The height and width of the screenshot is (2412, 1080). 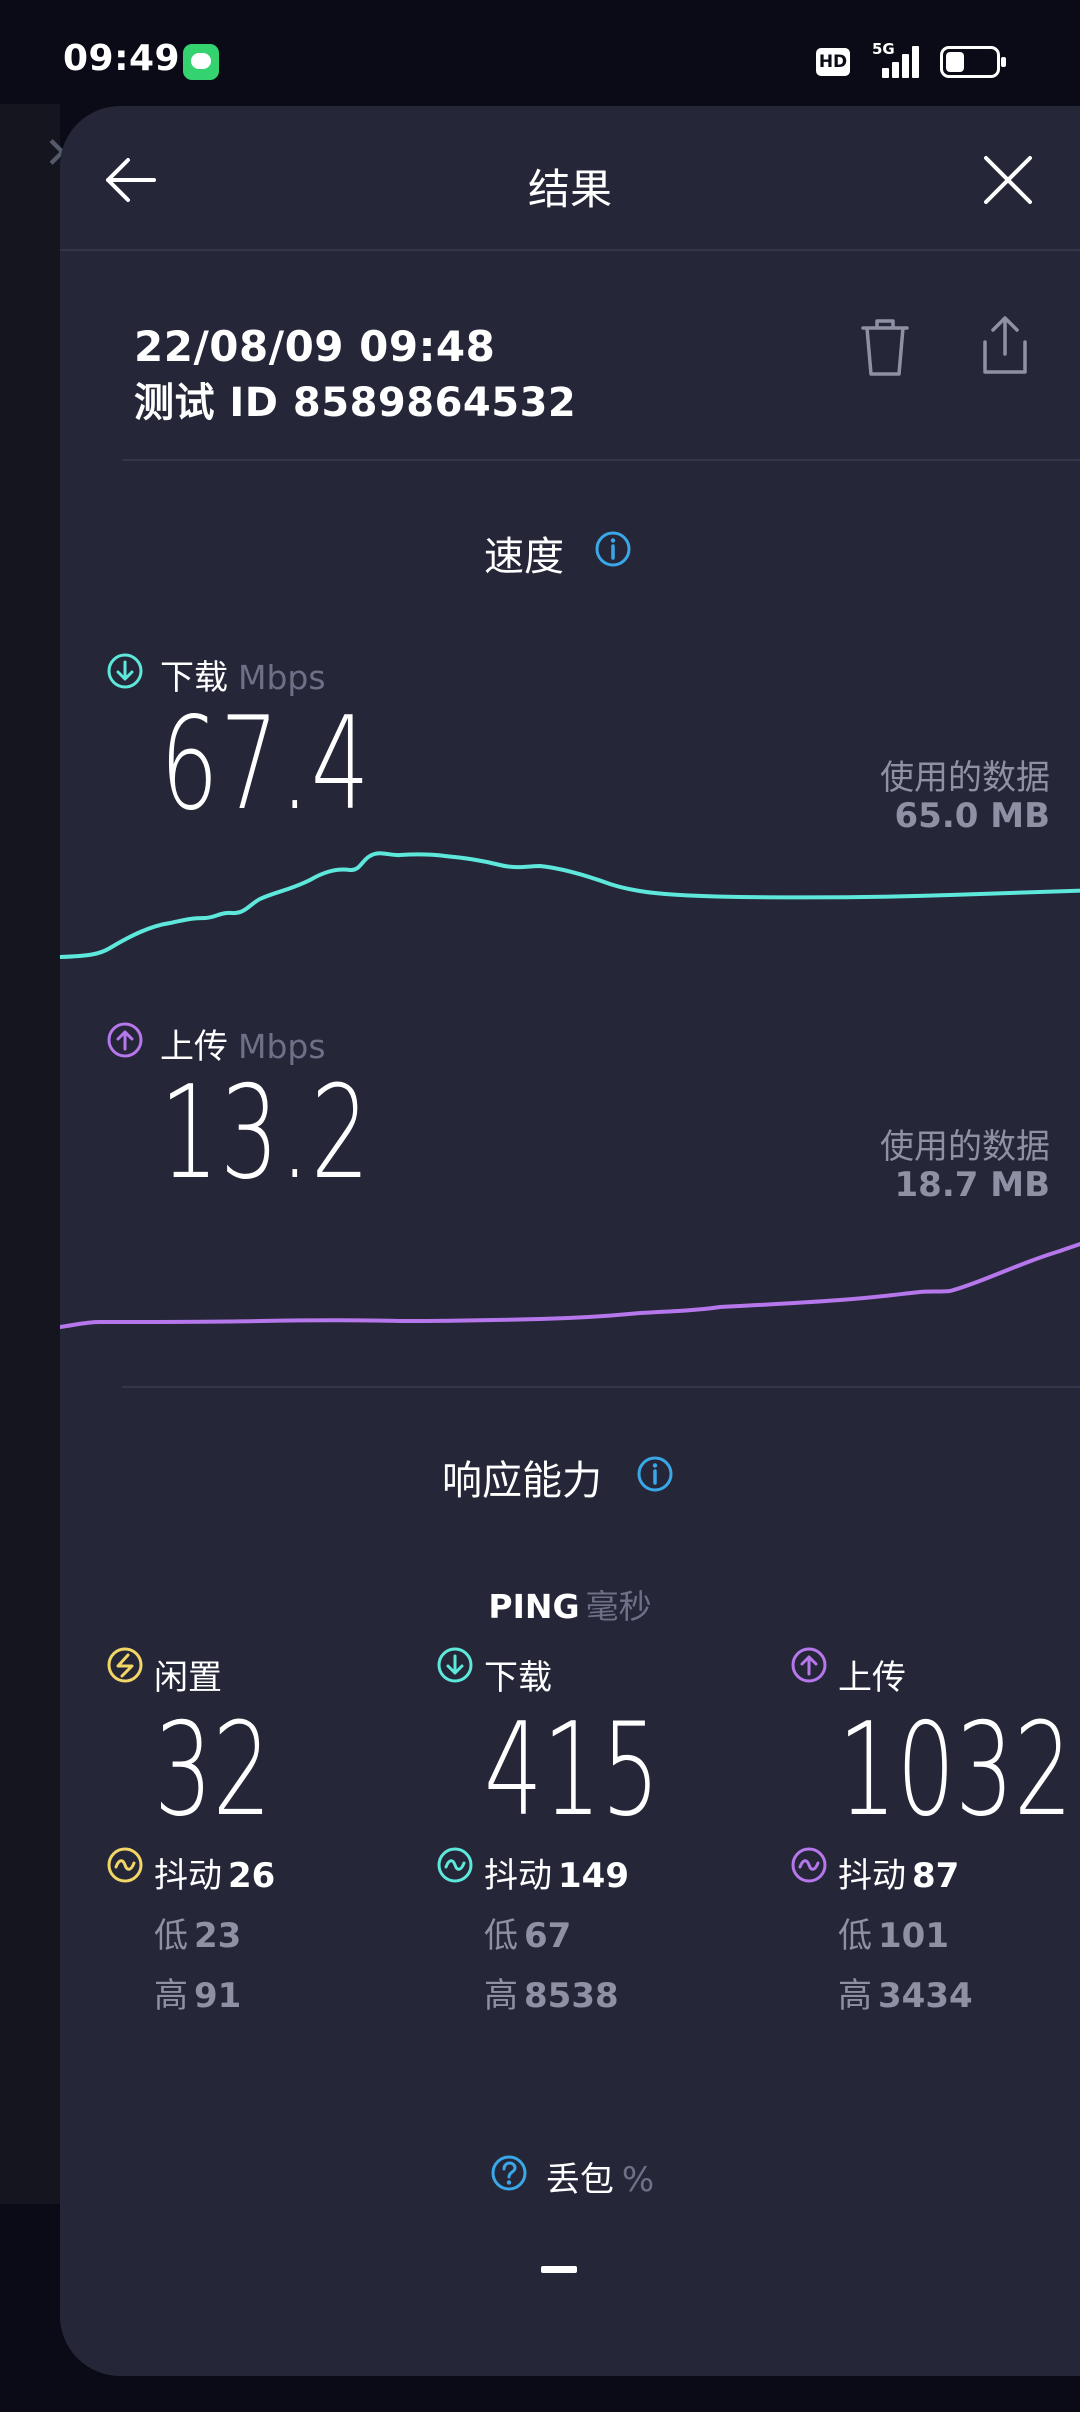 I want to click on upload-high: 高 3434, so click(x=905, y=1992).